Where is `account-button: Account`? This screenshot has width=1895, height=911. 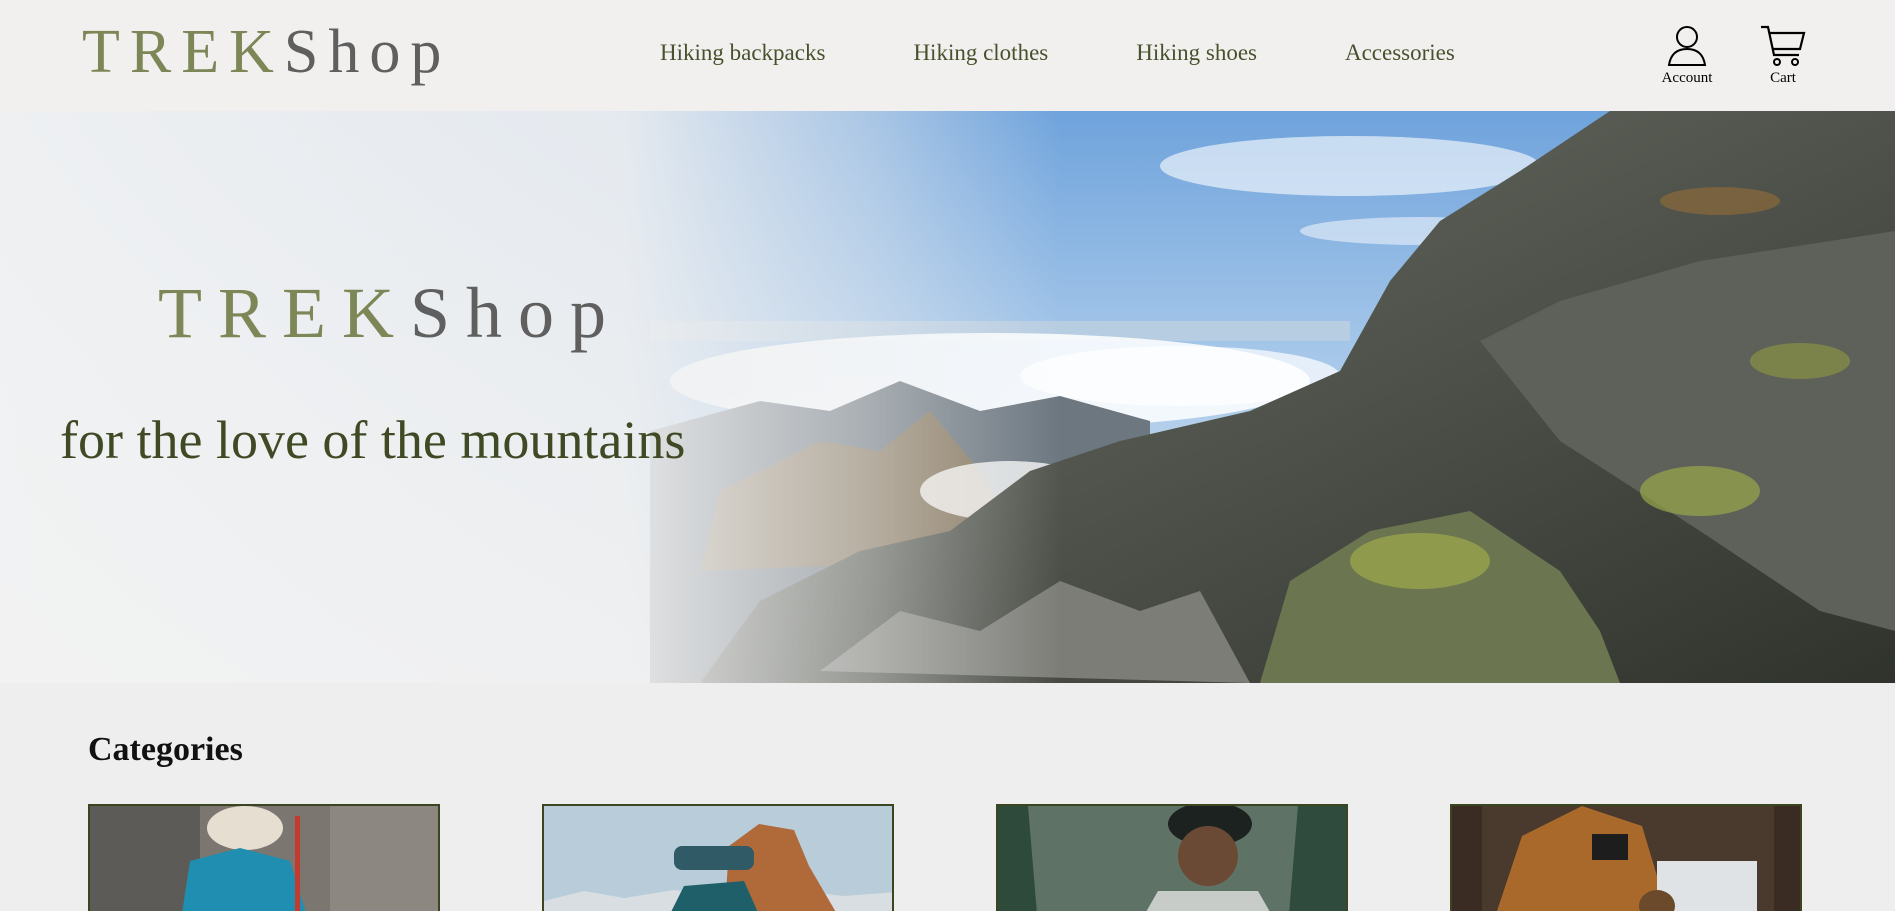
account-button: Account is located at coordinates (1687, 55).